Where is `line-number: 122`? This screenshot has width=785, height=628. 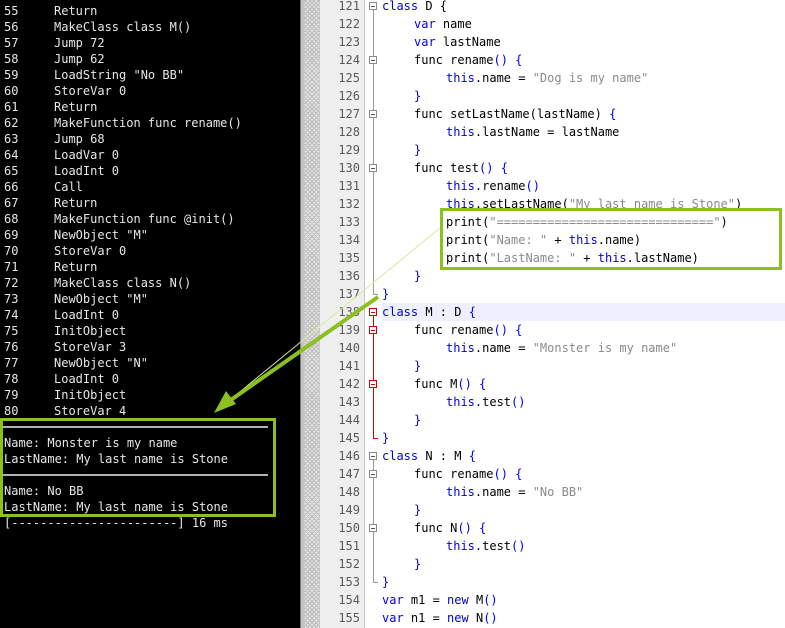
line-number: 122 is located at coordinates (349, 24).